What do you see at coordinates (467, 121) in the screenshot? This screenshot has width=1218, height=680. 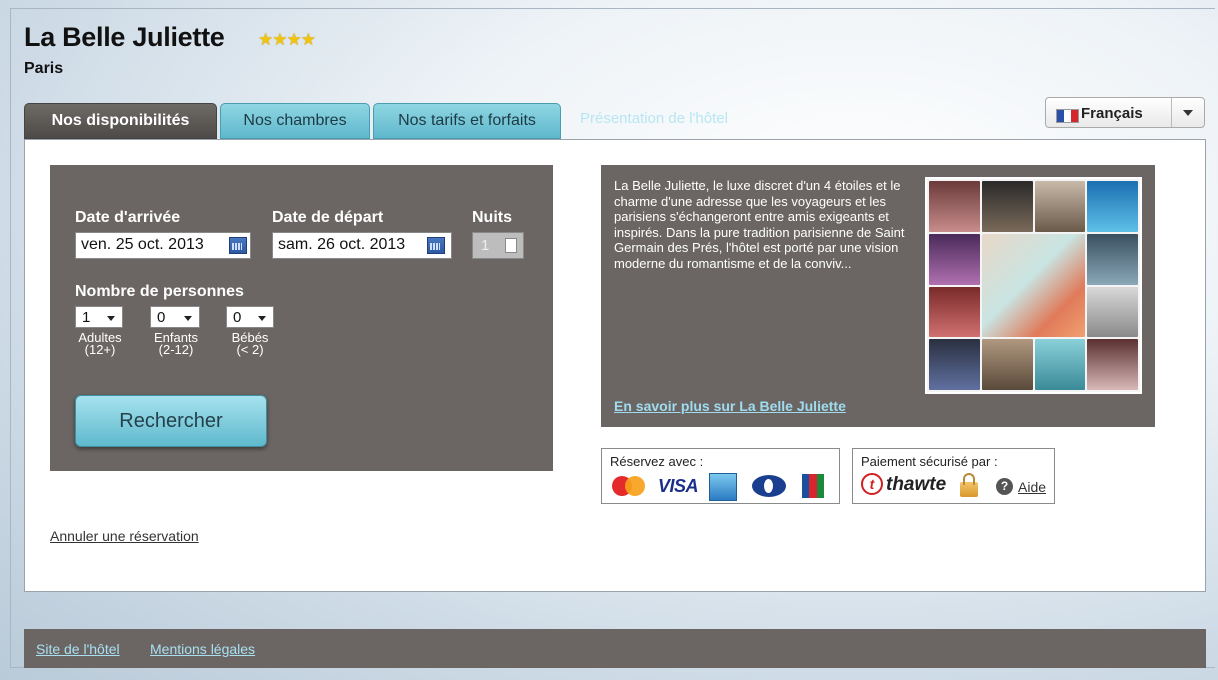 I see `tab-rates: Nos tarifs et forfaits` at bounding box center [467, 121].